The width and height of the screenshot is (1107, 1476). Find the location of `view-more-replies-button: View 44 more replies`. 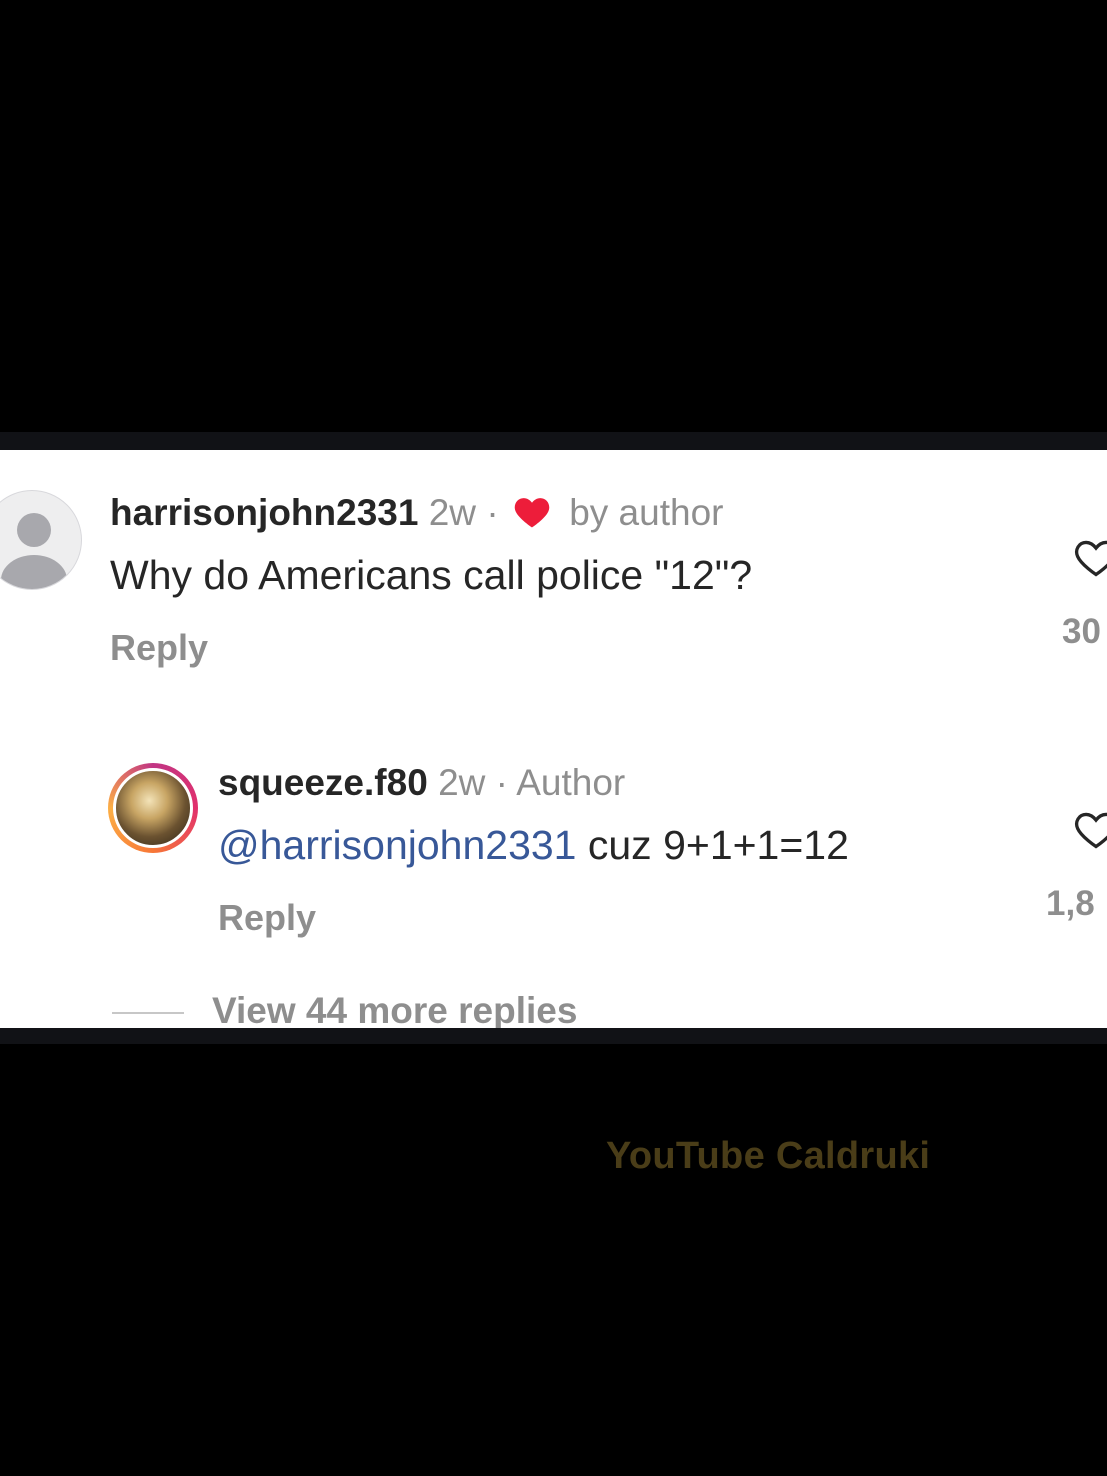

view-more-replies-button: View 44 more replies is located at coordinates (344, 1009).